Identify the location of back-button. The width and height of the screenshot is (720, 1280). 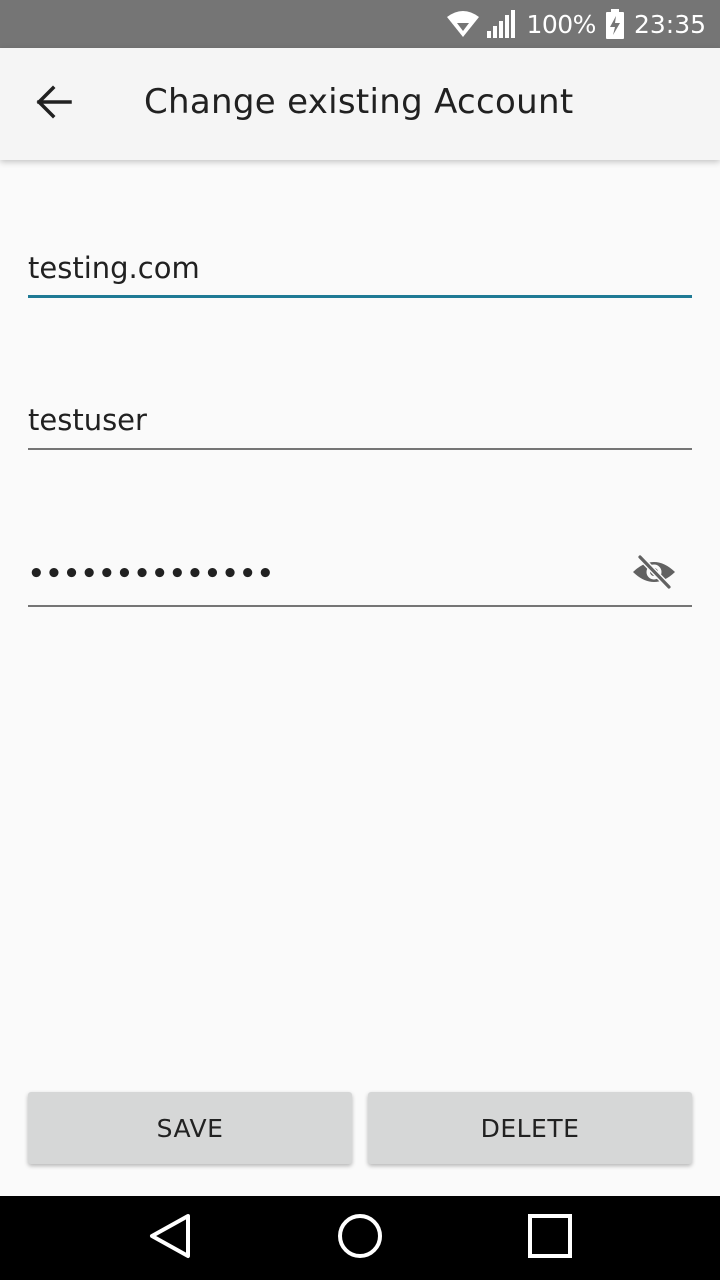
(54, 104).